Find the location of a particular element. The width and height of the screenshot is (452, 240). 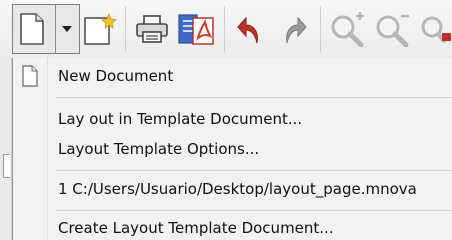

undo-button is located at coordinates (250, 29).